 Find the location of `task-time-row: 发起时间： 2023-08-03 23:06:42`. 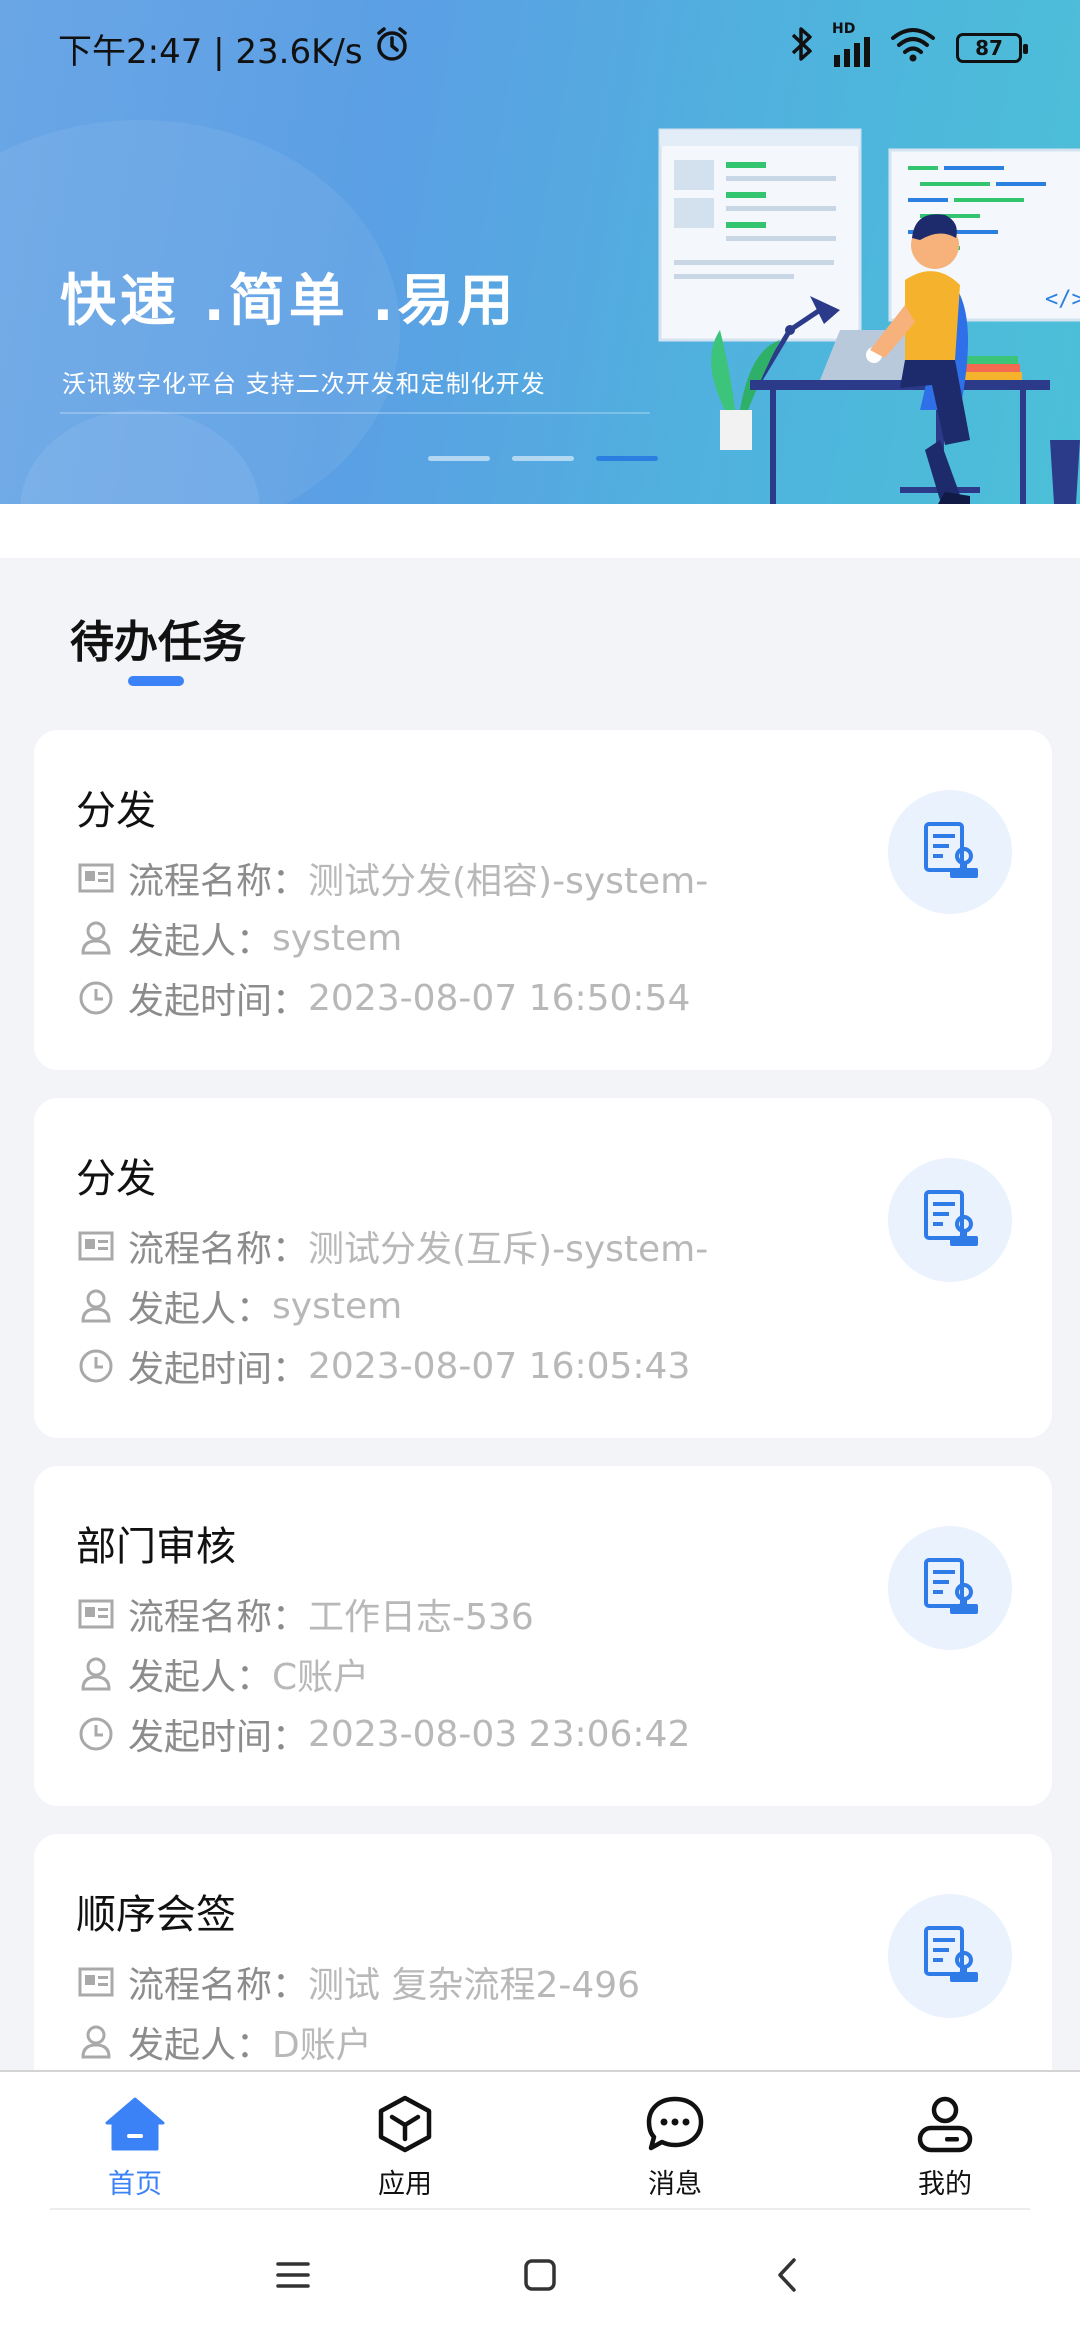

task-time-row: 发起时间： 2023-08-03 23:06:42 is located at coordinates (383, 1734).